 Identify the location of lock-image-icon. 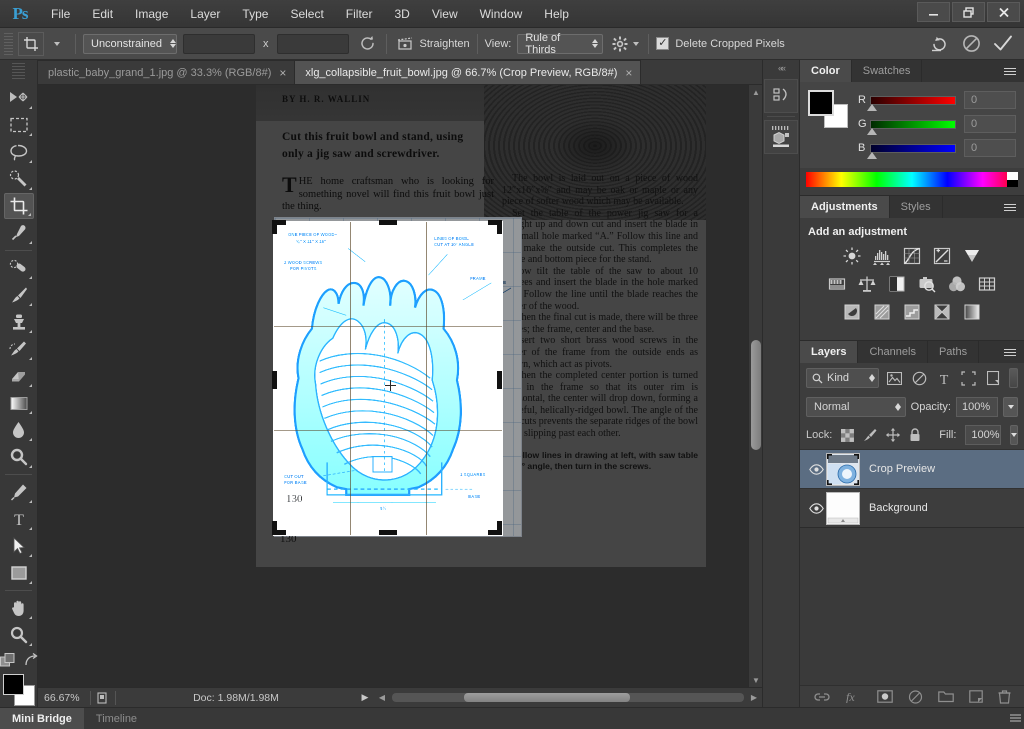
(870, 435).